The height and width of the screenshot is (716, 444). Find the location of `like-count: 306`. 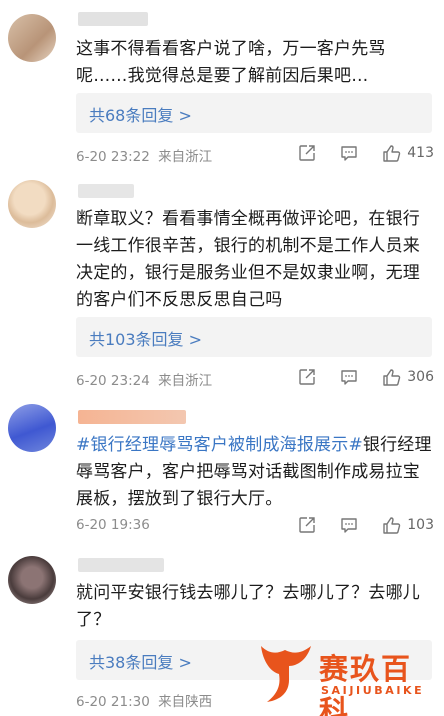

like-count: 306 is located at coordinates (420, 377).